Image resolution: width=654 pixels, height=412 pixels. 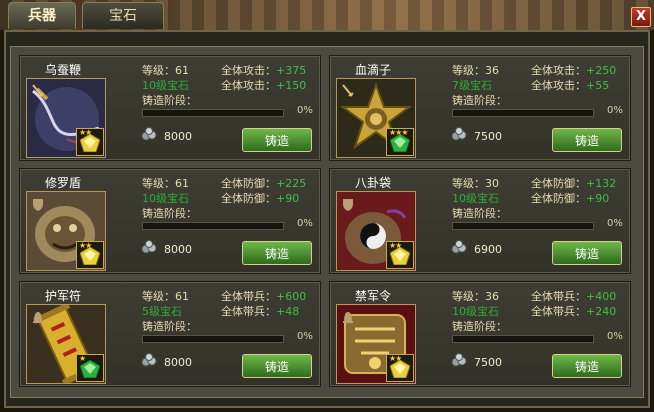 What do you see at coordinates (260, 311) in the screenshot?
I see `stat-secondary: 全体带兵：+48` at bounding box center [260, 311].